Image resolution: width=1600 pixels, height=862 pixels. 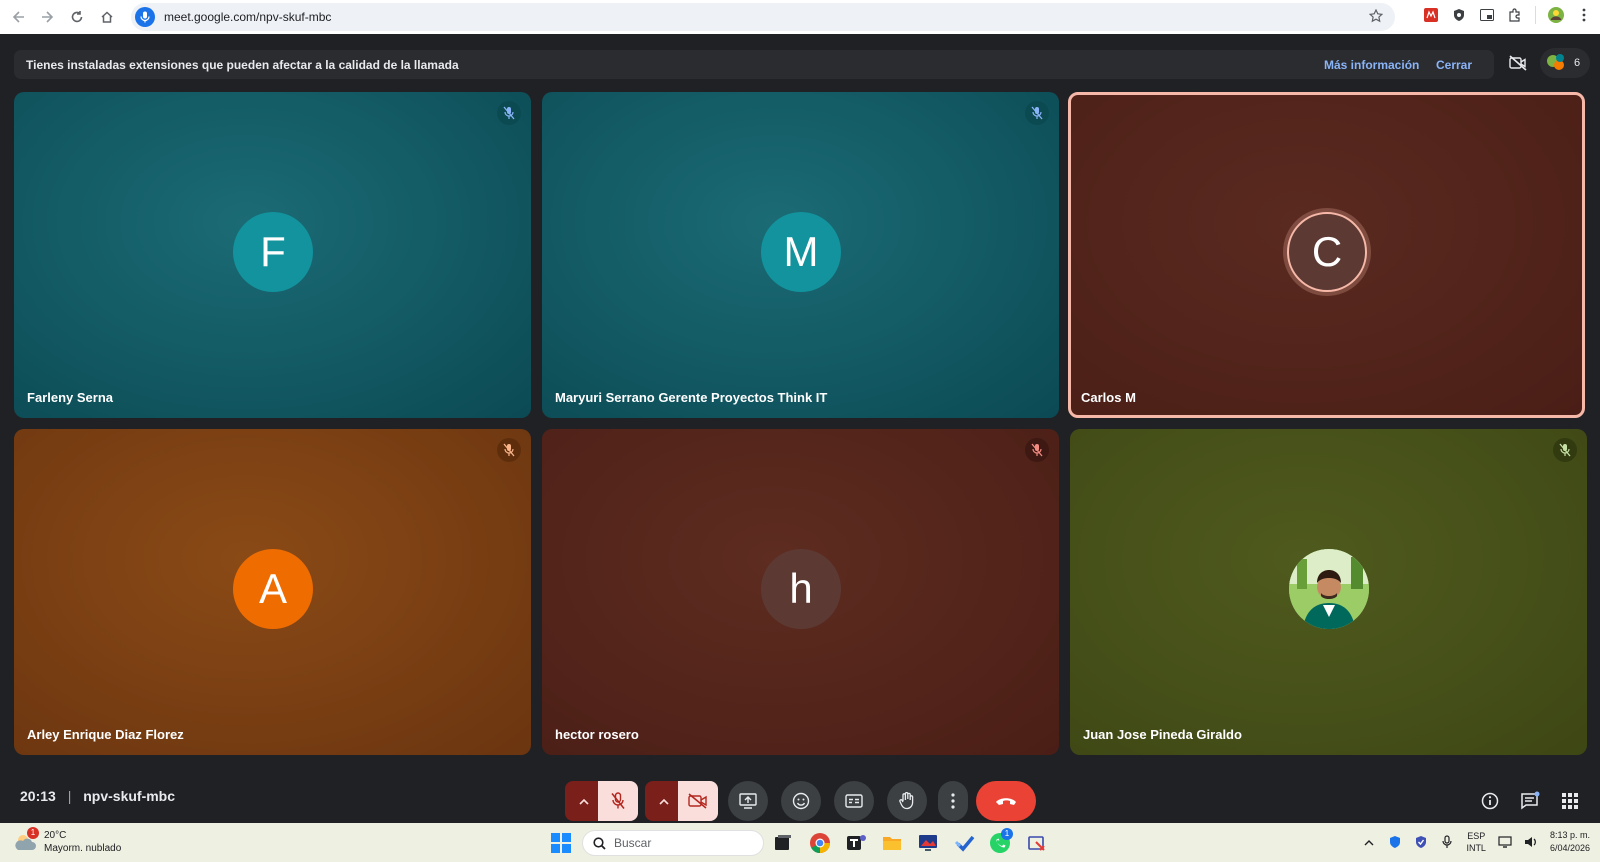 I want to click on emoji-icon, so click(x=801, y=801).